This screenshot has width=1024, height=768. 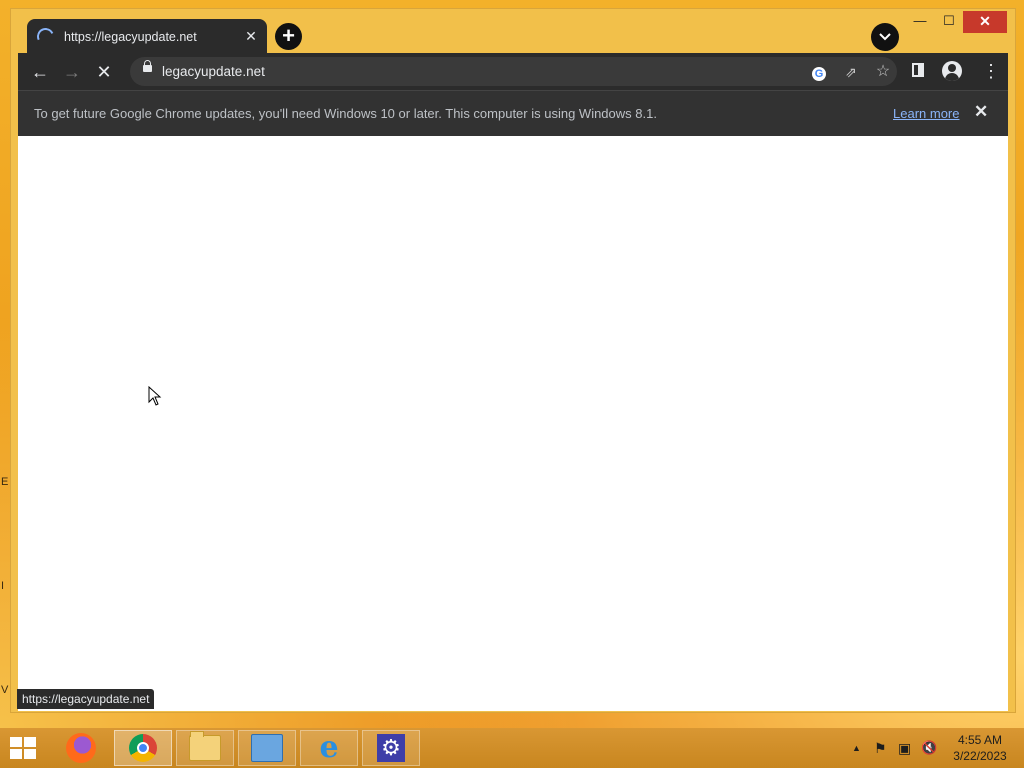 I want to click on bookmark-star-icon: ☆, so click(x=883, y=72).